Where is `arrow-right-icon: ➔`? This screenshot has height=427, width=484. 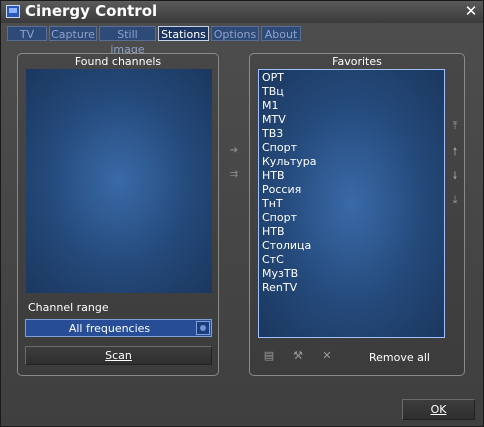 arrow-right-icon: ➔ is located at coordinates (234, 151).